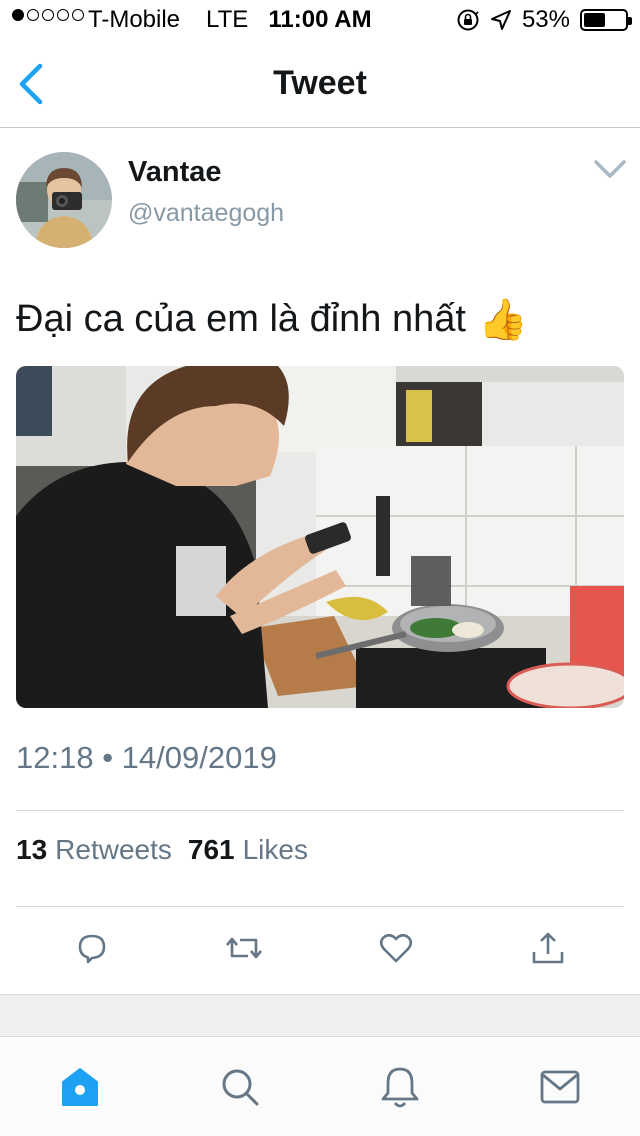  I want to click on thumbs-up-emoji: 👍, so click(502, 320).